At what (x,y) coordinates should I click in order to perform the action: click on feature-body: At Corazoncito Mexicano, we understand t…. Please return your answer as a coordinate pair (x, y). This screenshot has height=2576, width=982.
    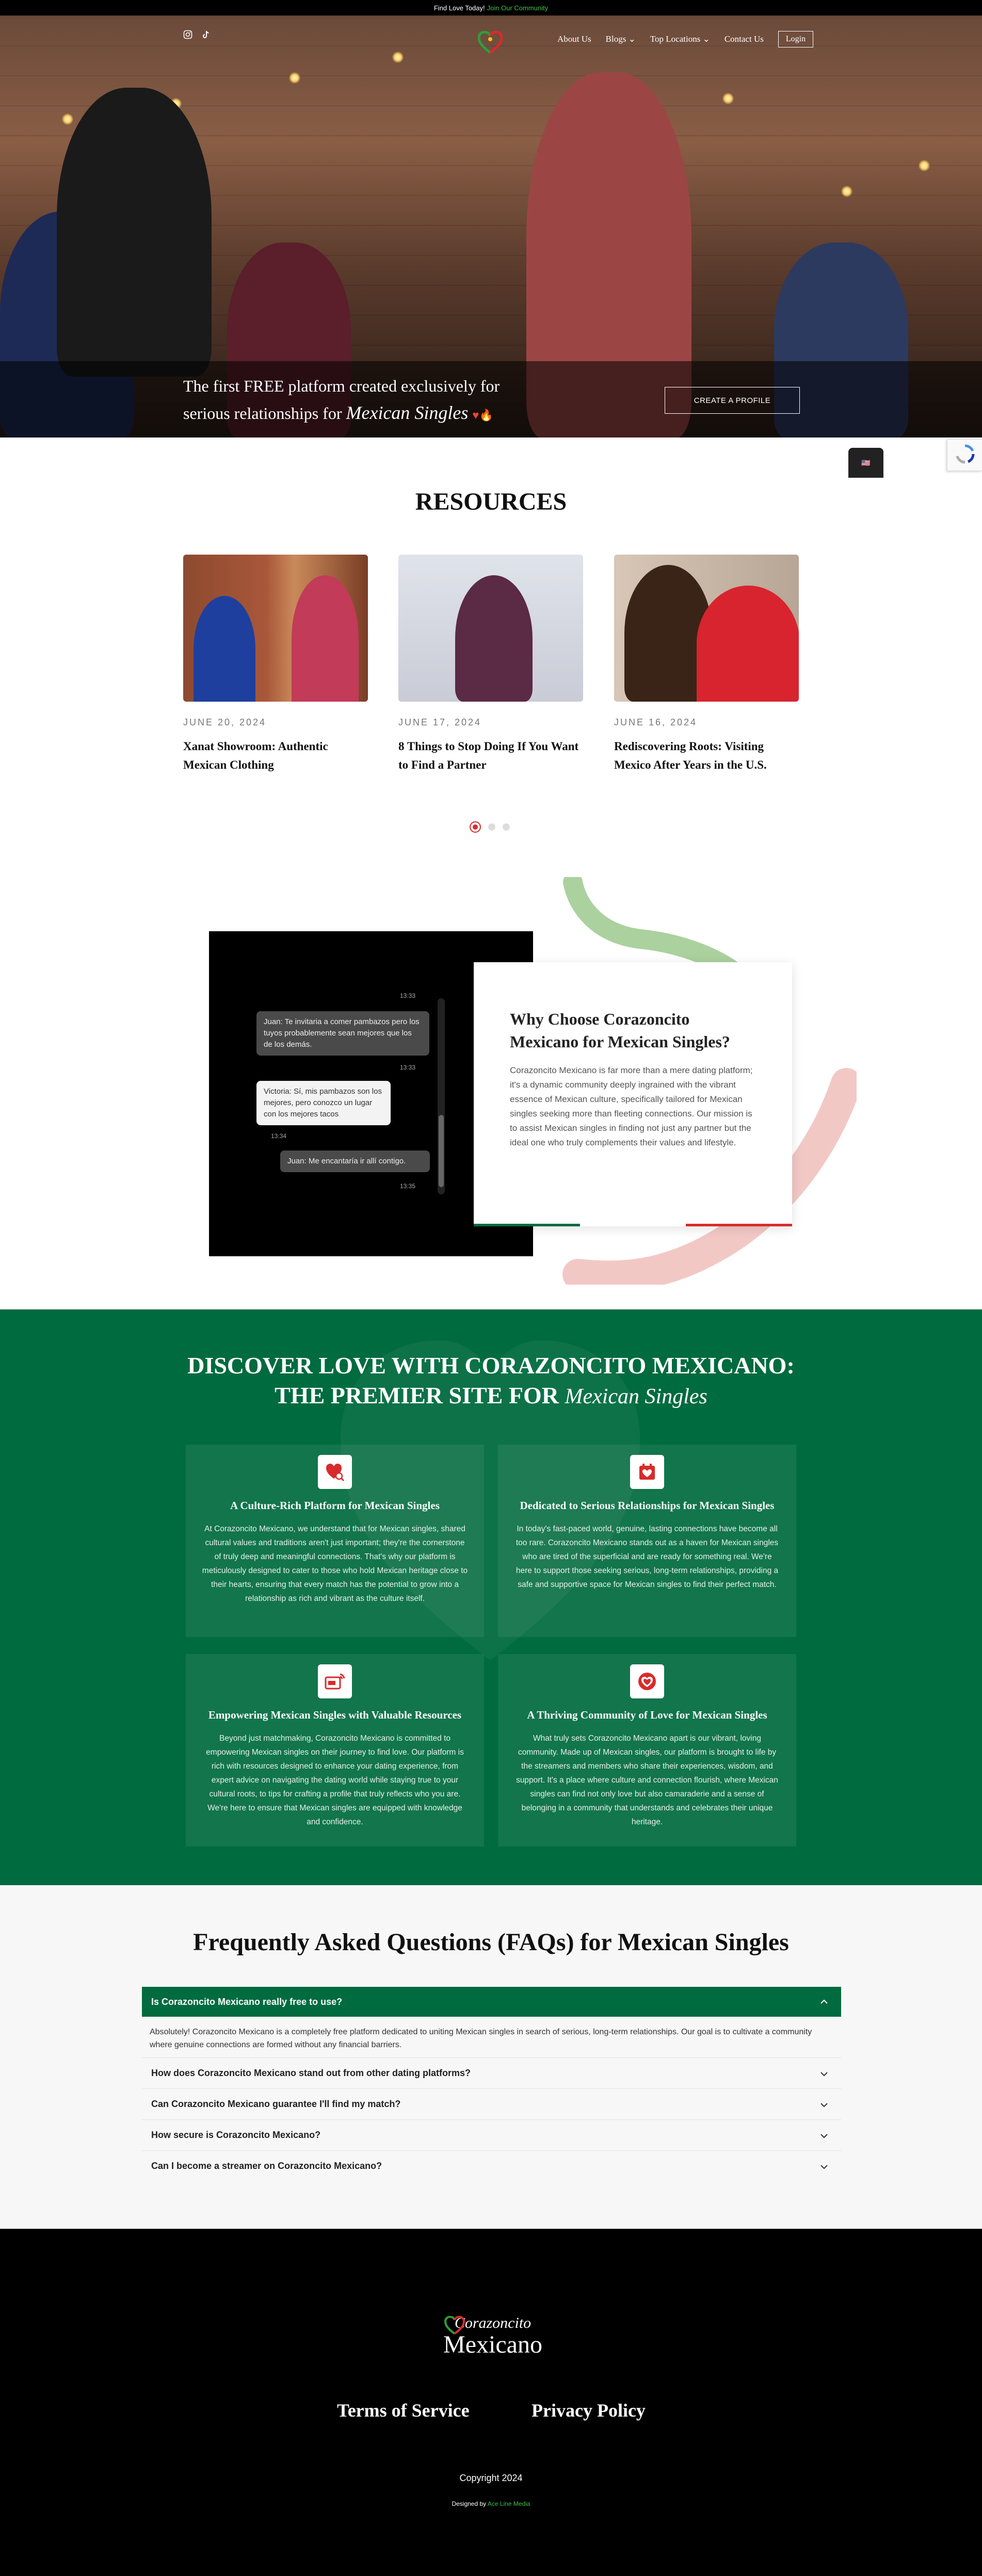
    Looking at the image, I should click on (335, 1564).